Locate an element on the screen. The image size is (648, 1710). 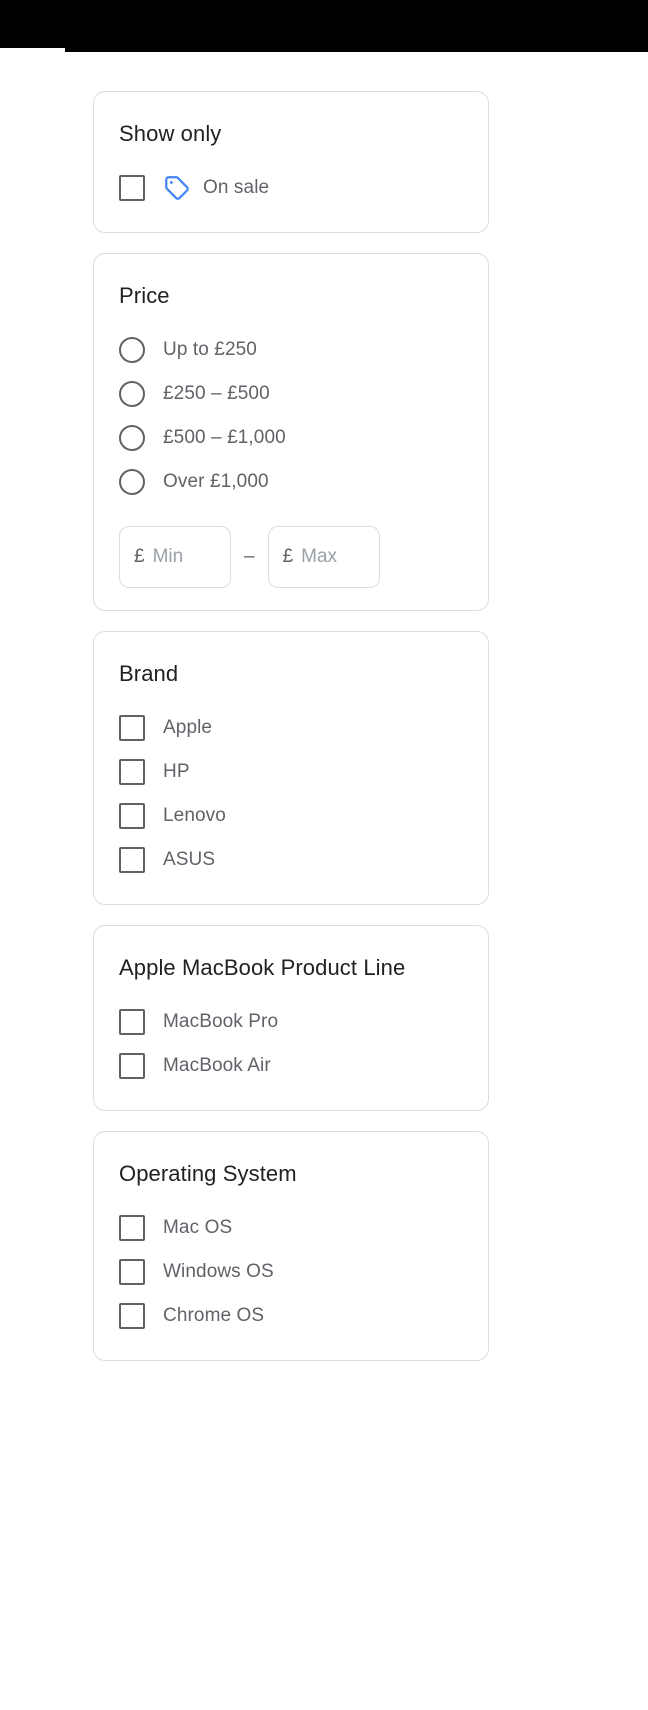
option-brand-apple: Apple is located at coordinates (291, 728).